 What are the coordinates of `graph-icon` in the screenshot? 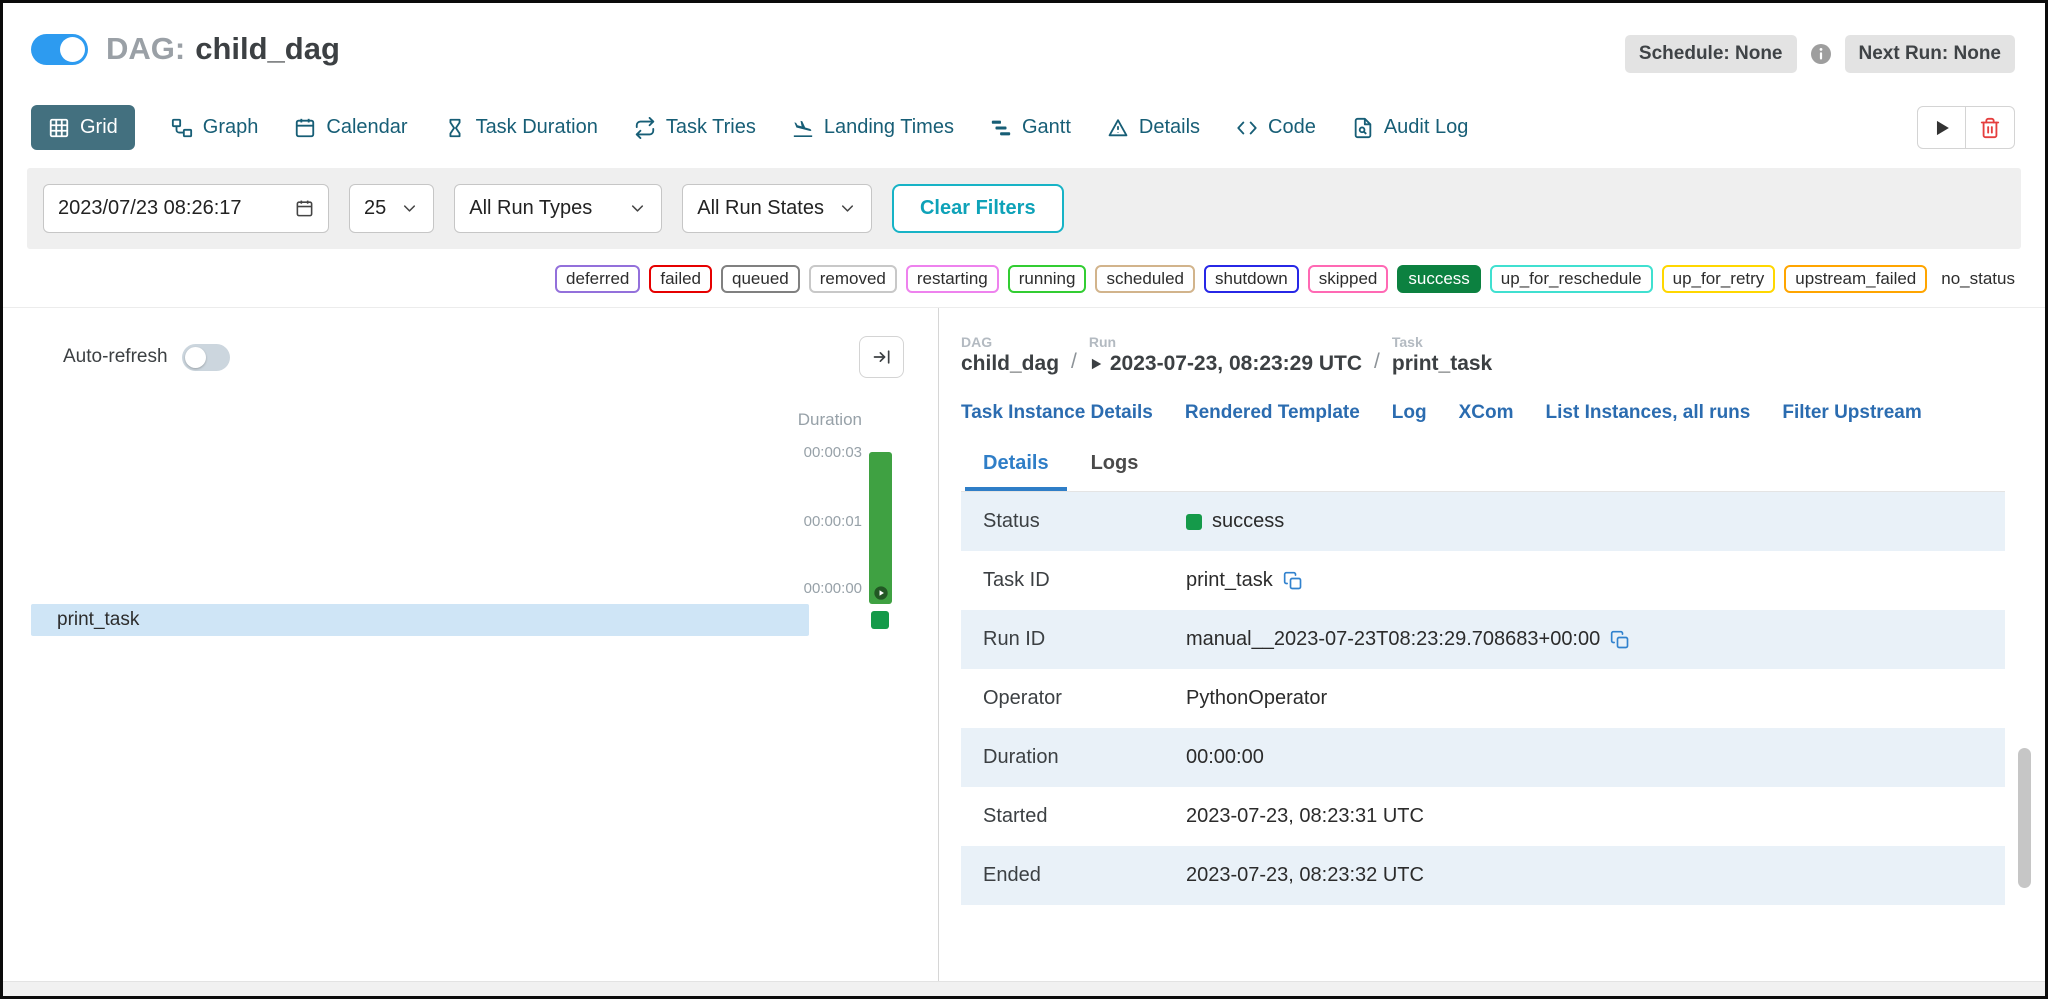 It's located at (182, 128).